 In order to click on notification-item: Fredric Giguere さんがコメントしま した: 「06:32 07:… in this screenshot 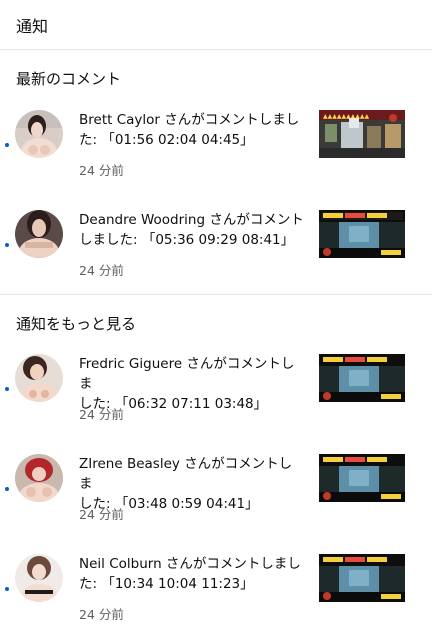, I will do `click(216, 399)`.